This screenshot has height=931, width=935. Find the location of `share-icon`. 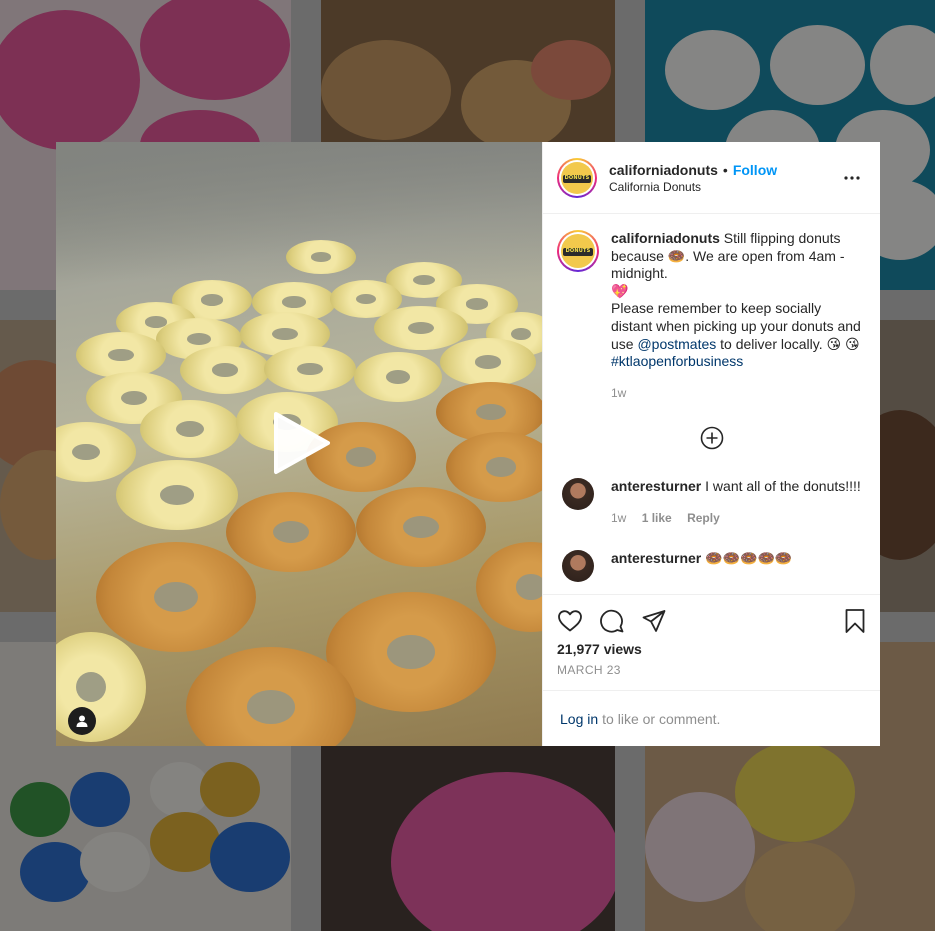

share-icon is located at coordinates (654, 621).